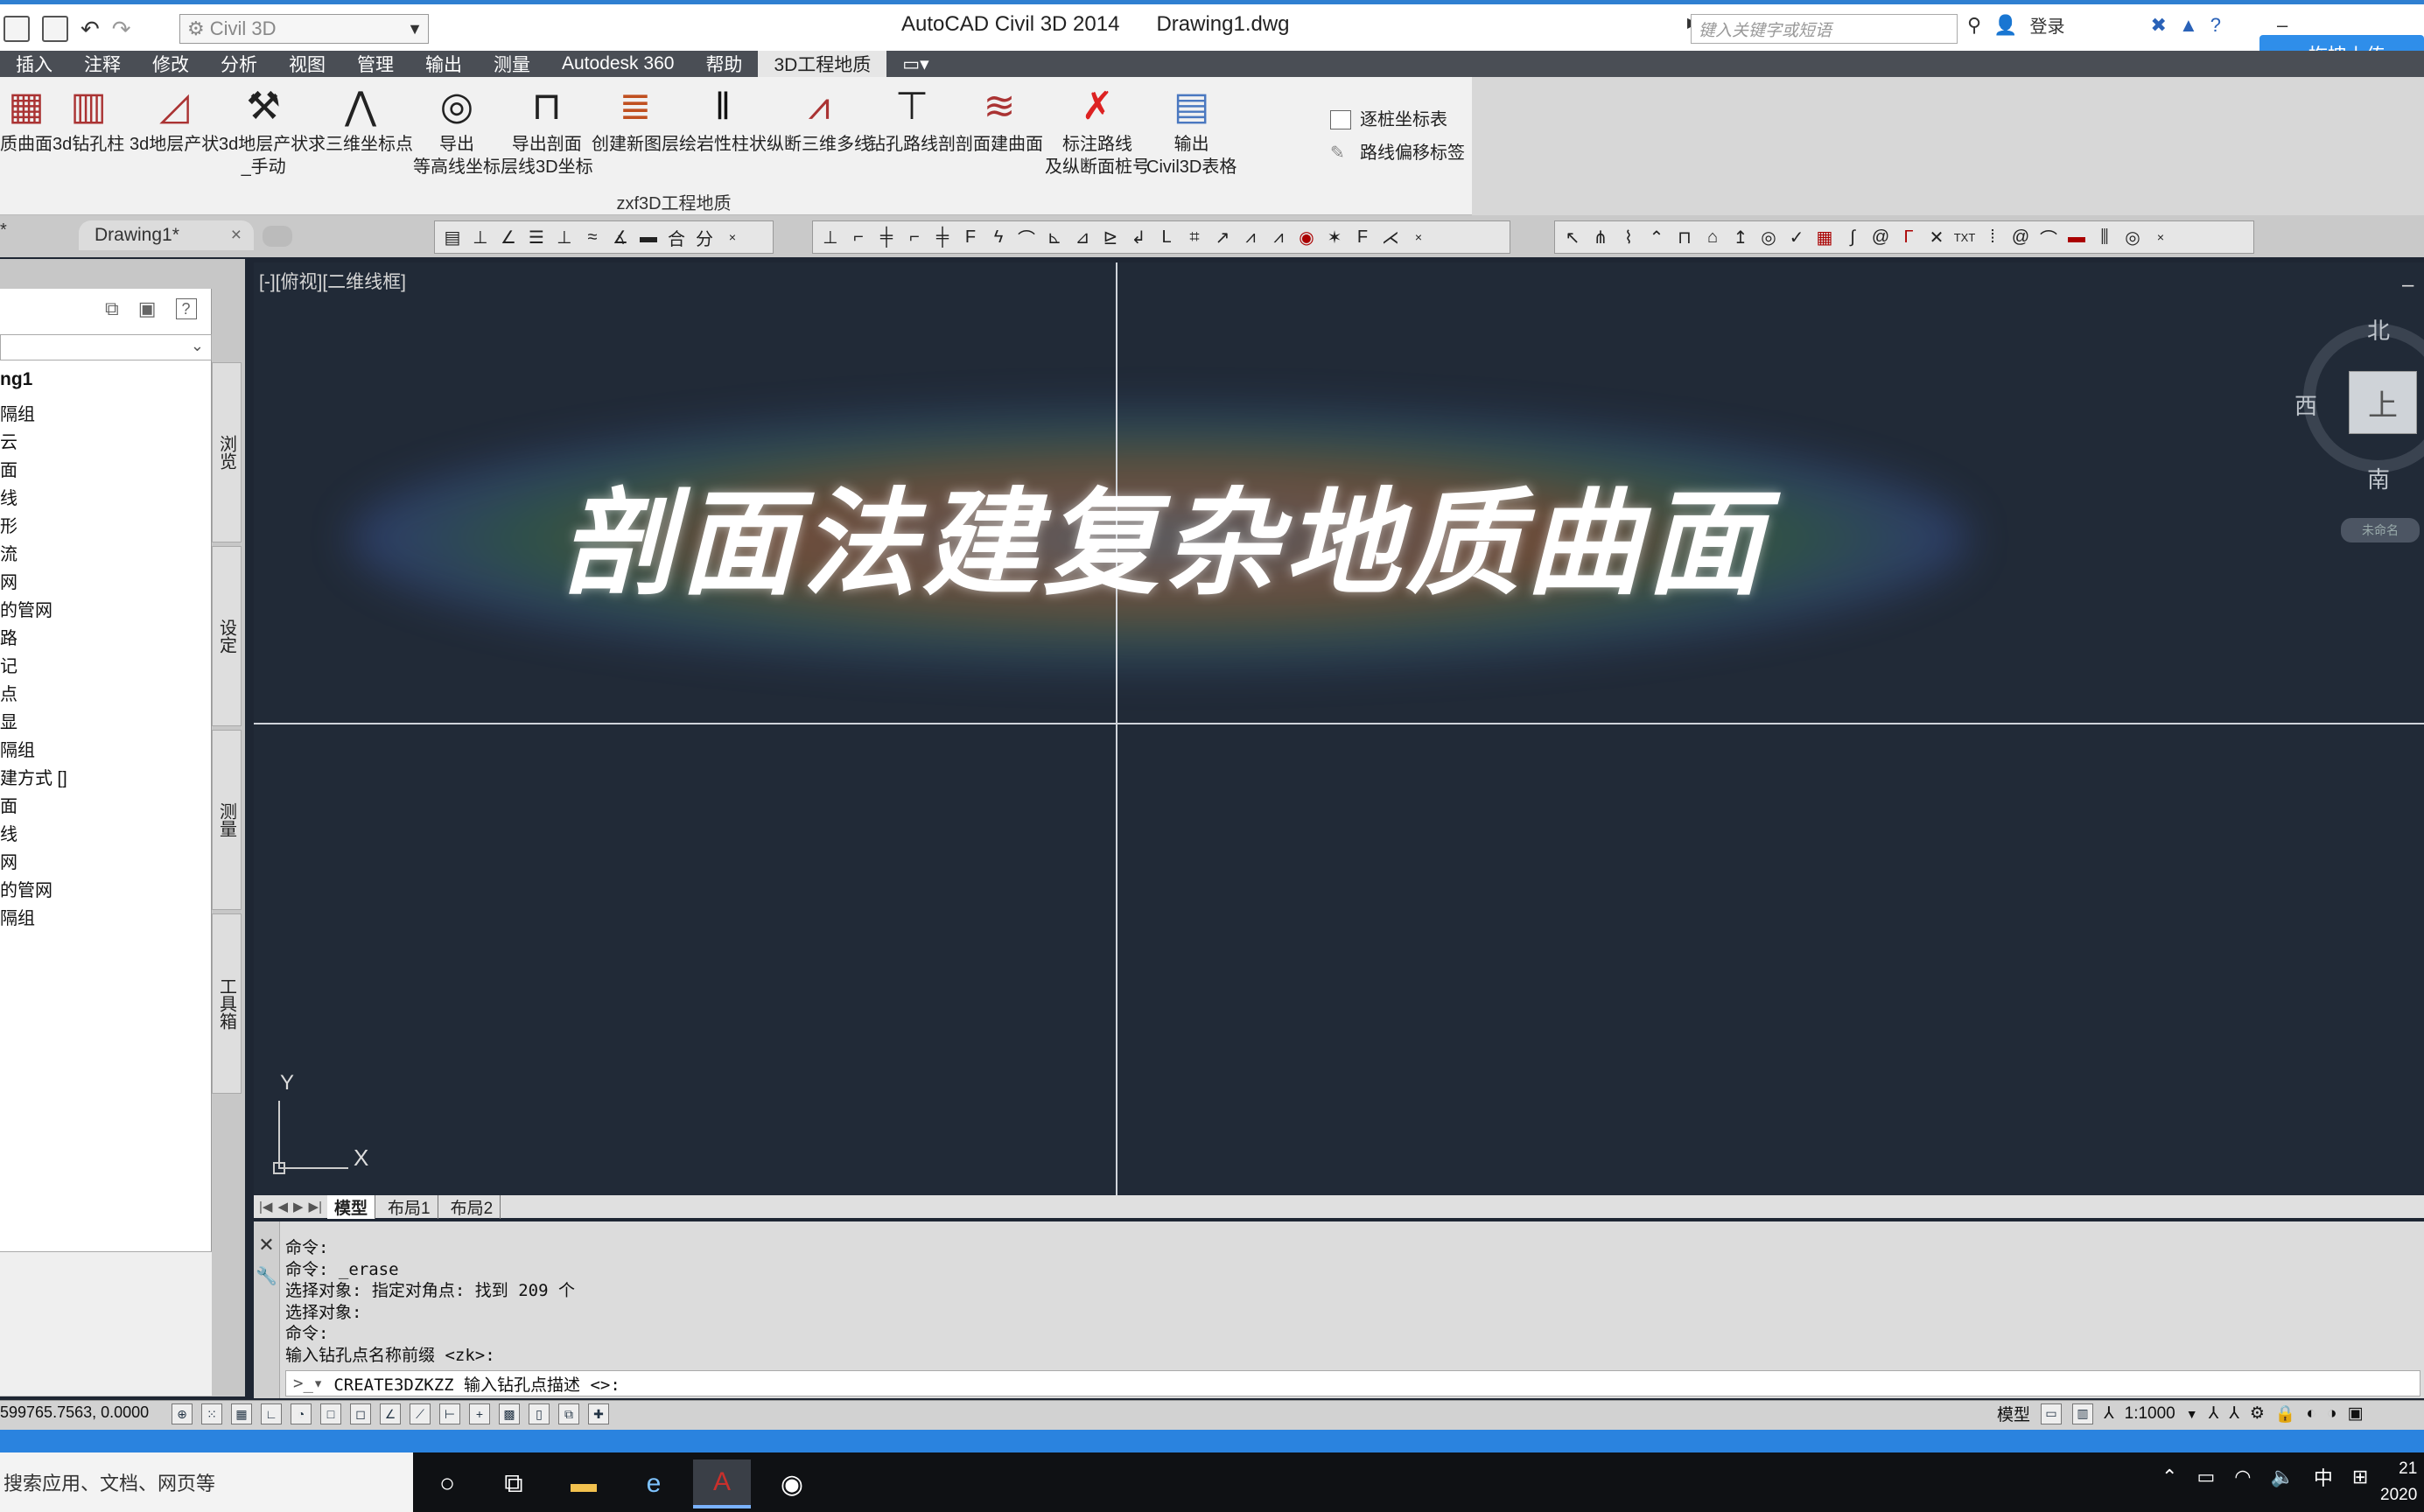 This screenshot has height=1512, width=2424. Describe the element at coordinates (242, 1414) in the screenshot. I see `grid-display-icon: ▦` at that location.